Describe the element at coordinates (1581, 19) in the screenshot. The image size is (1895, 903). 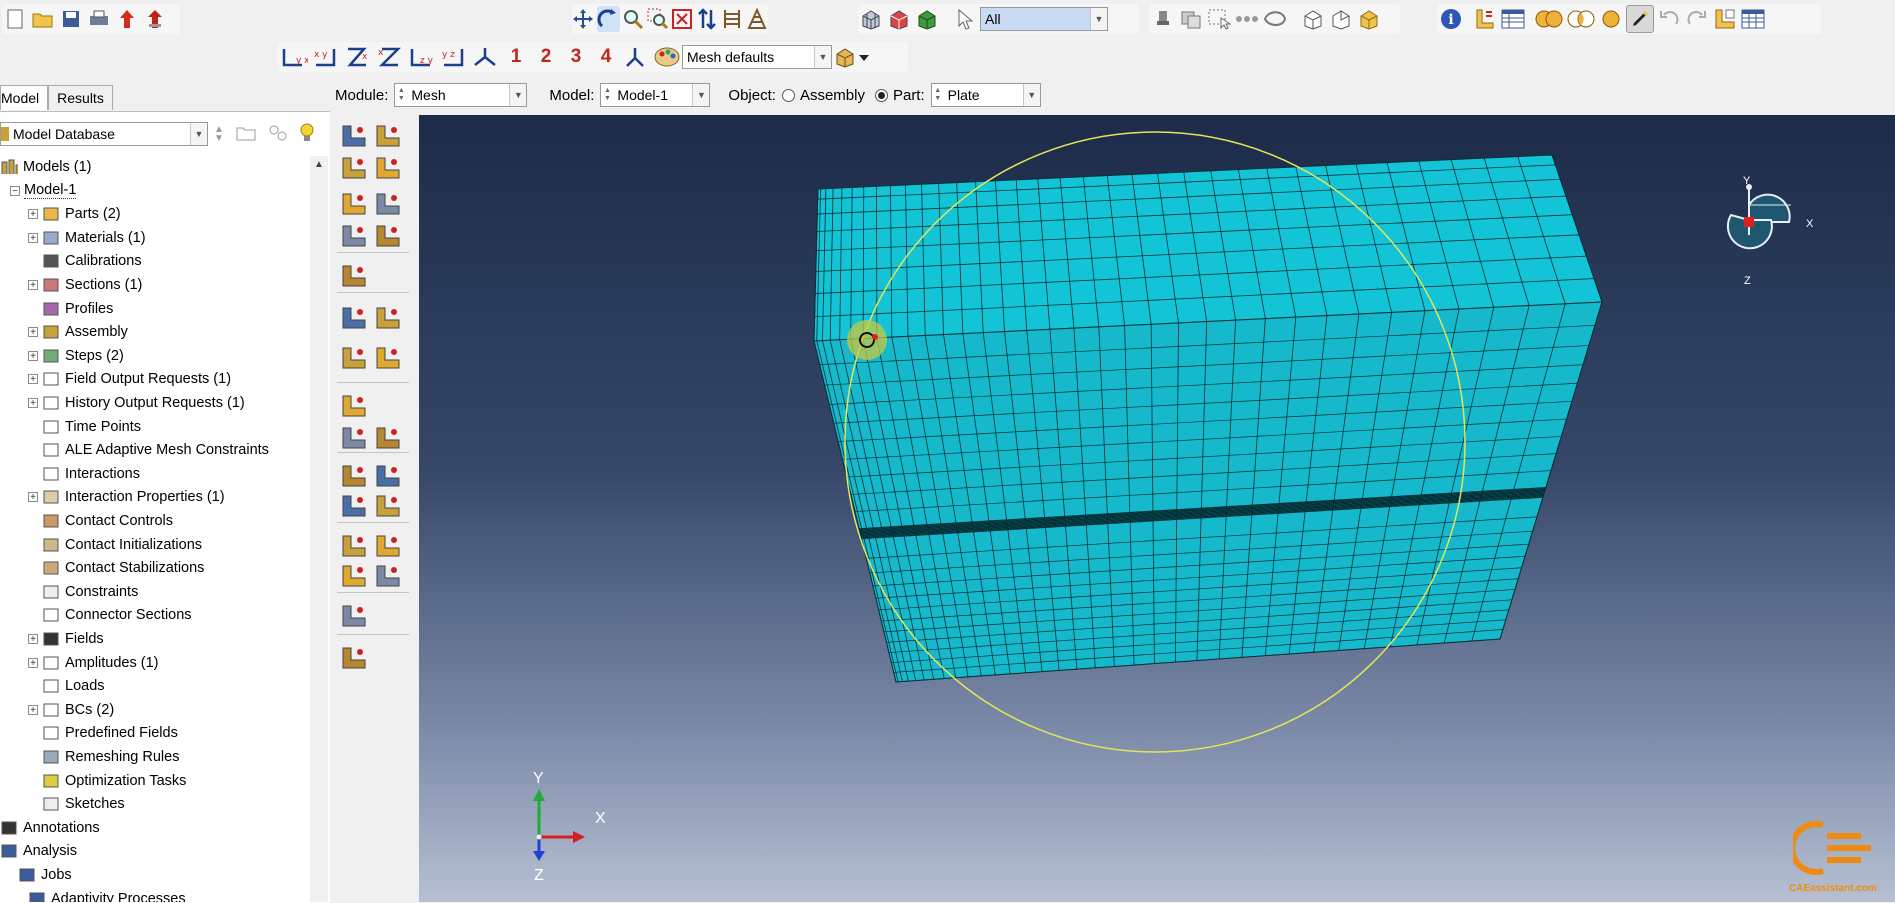
I see `boolean-intersect-icon` at that location.